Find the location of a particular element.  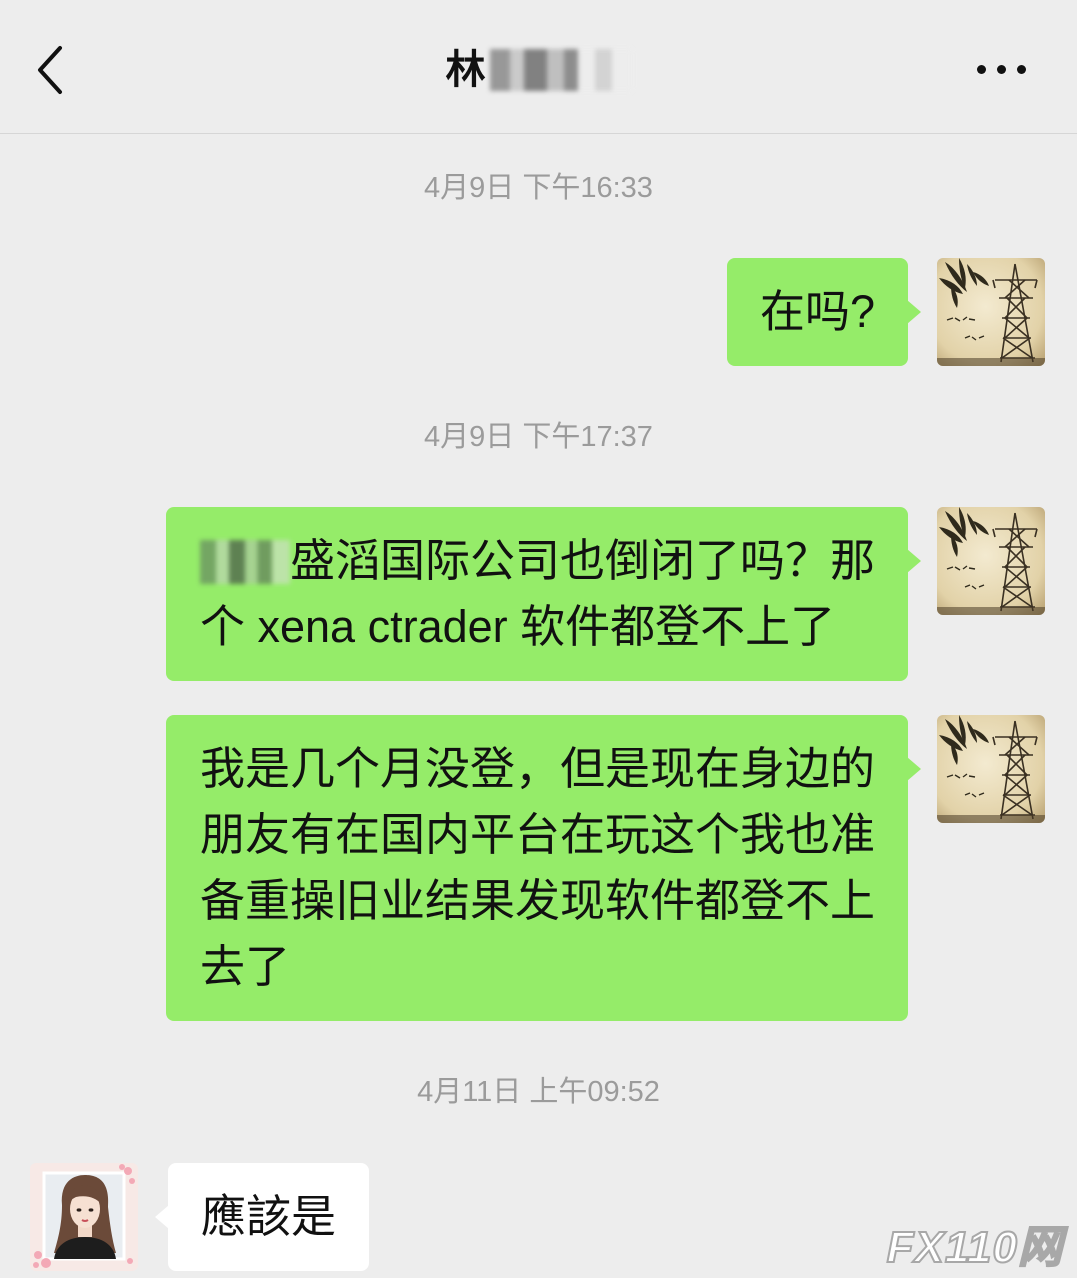

redacted-text is located at coordinates (245, 562).